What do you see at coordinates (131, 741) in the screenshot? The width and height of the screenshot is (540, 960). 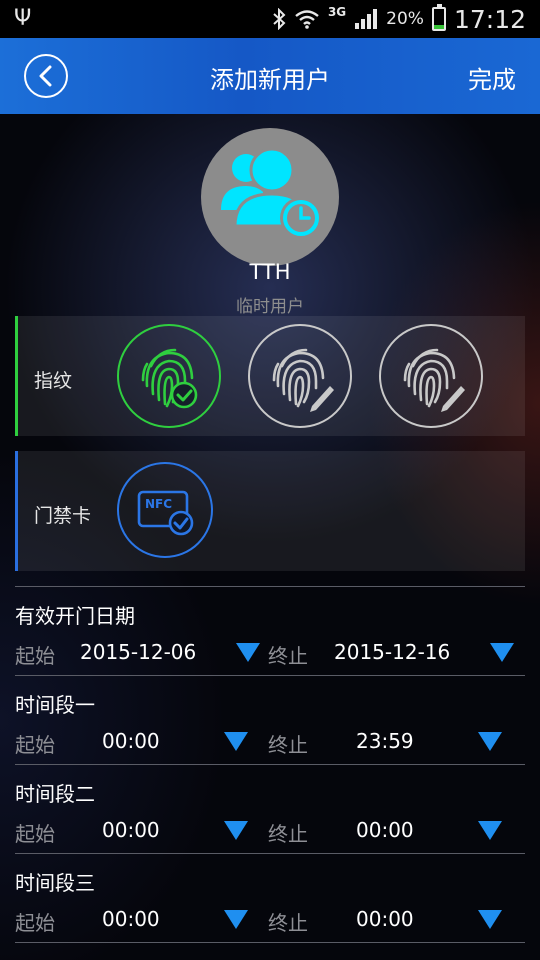 I see `period-1-start-value: 00:00` at bounding box center [131, 741].